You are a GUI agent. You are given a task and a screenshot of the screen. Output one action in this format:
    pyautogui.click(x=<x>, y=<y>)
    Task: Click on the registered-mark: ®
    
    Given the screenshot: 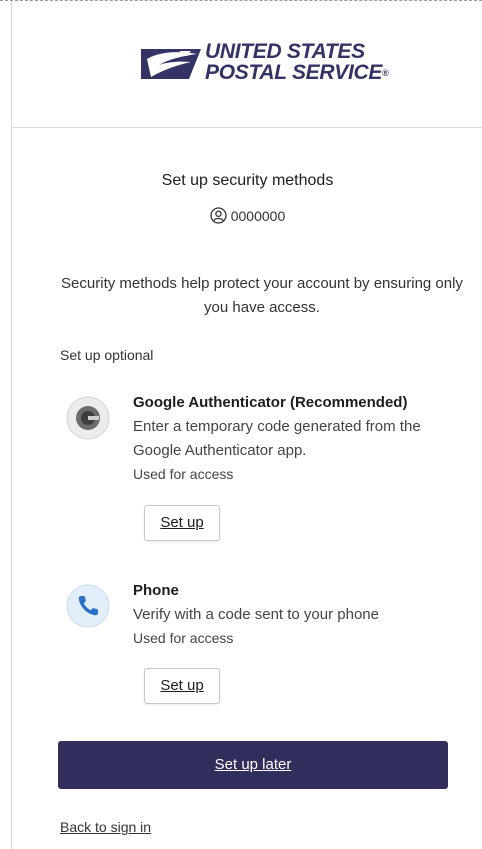 What is the action you would take?
    pyautogui.click(x=385, y=72)
    